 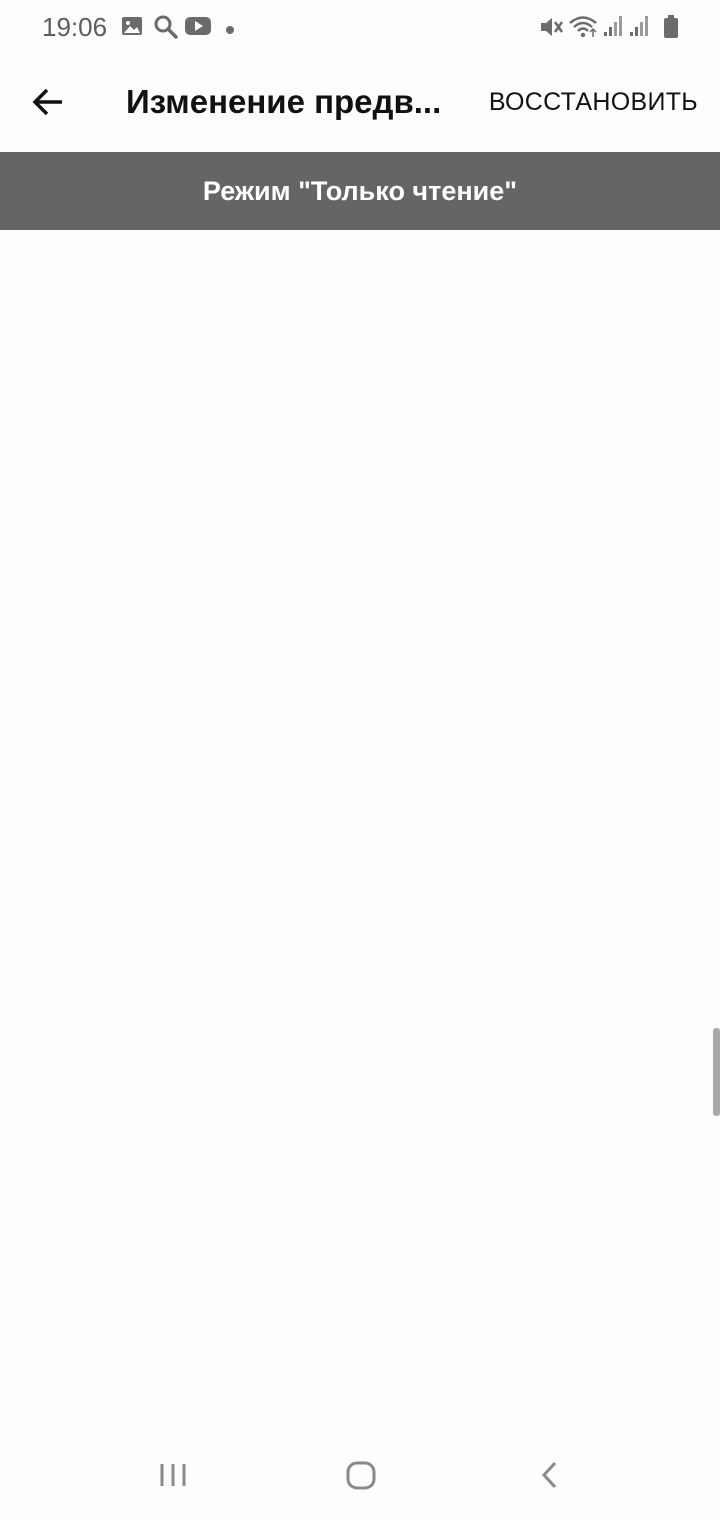 I want to click on navigation-bar, so click(x=360, y=1475).